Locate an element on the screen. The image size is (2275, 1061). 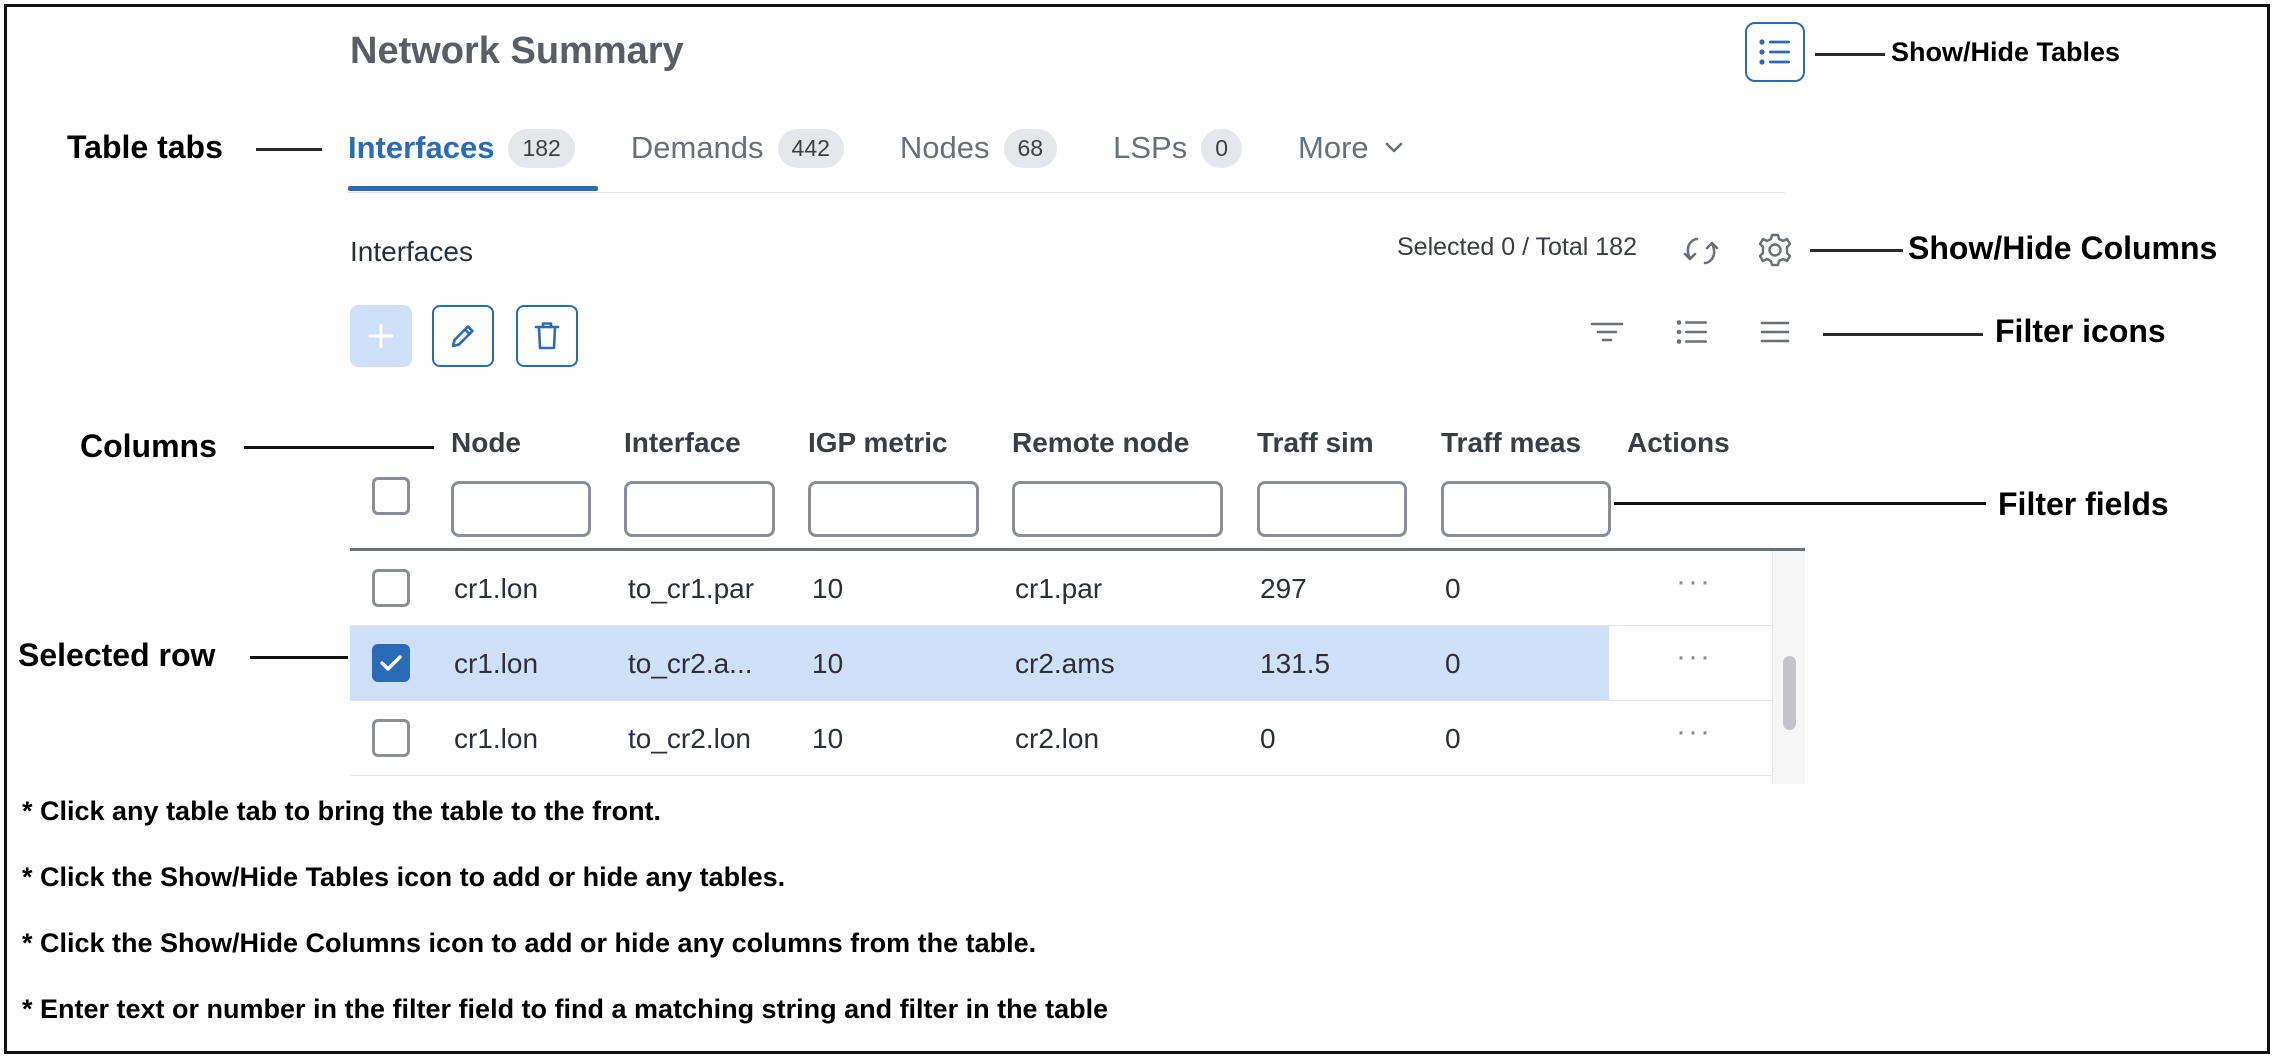
tab-label: Nodes is located at coordinates (944, 147).